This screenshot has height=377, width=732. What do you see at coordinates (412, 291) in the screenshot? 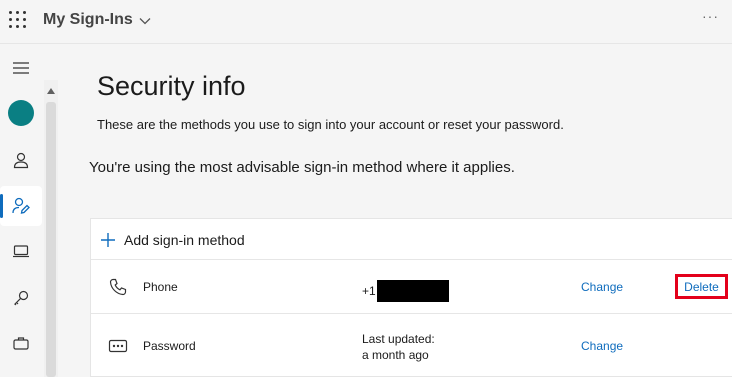
I see `redacted-block` at bounding box center [412, 291].